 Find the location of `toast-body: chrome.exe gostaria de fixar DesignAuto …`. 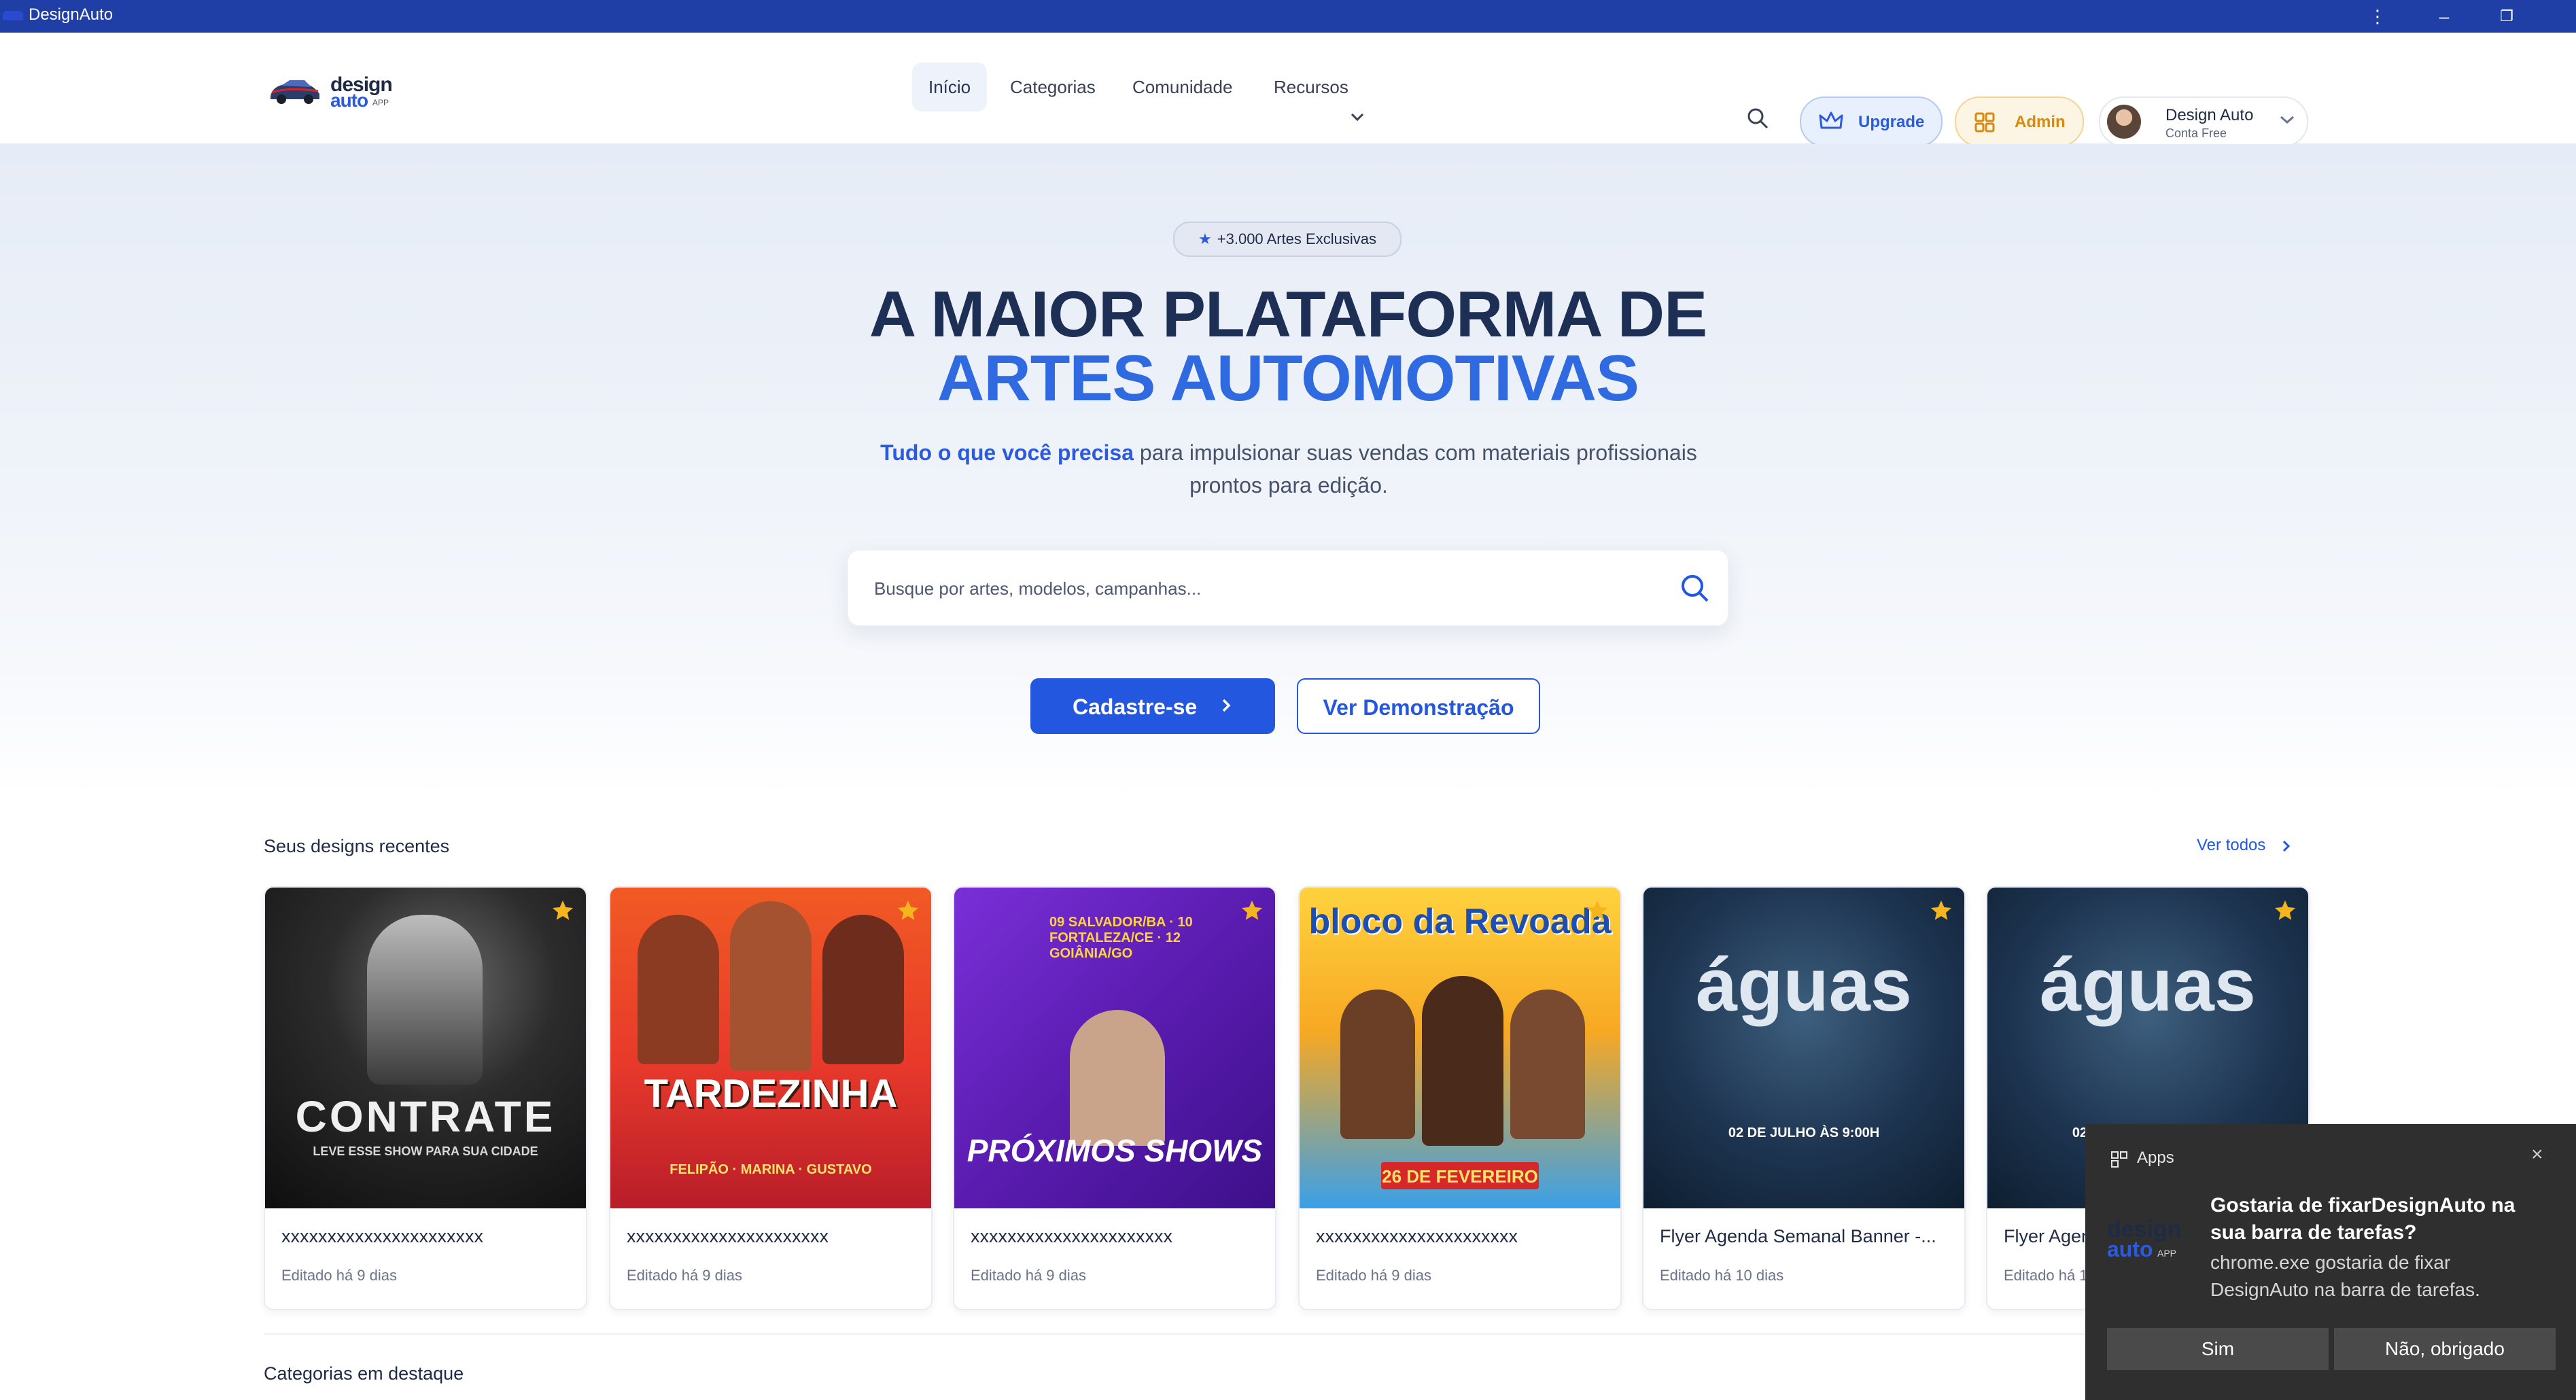

toast-body: chrome.exe gostaria de fixar DesignAuto … is located at coordinates (2345, 1276).